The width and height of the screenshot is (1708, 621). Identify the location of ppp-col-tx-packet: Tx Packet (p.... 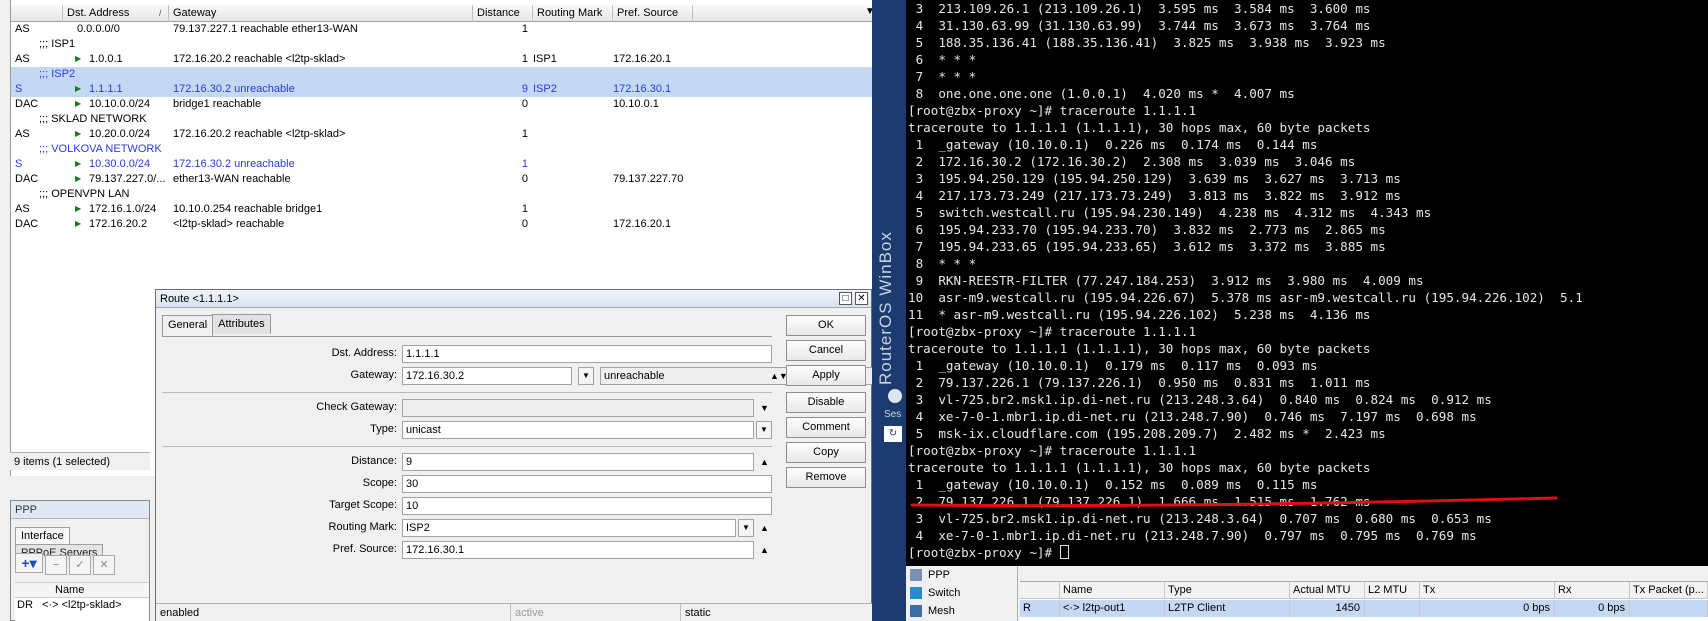
(1669, 590).